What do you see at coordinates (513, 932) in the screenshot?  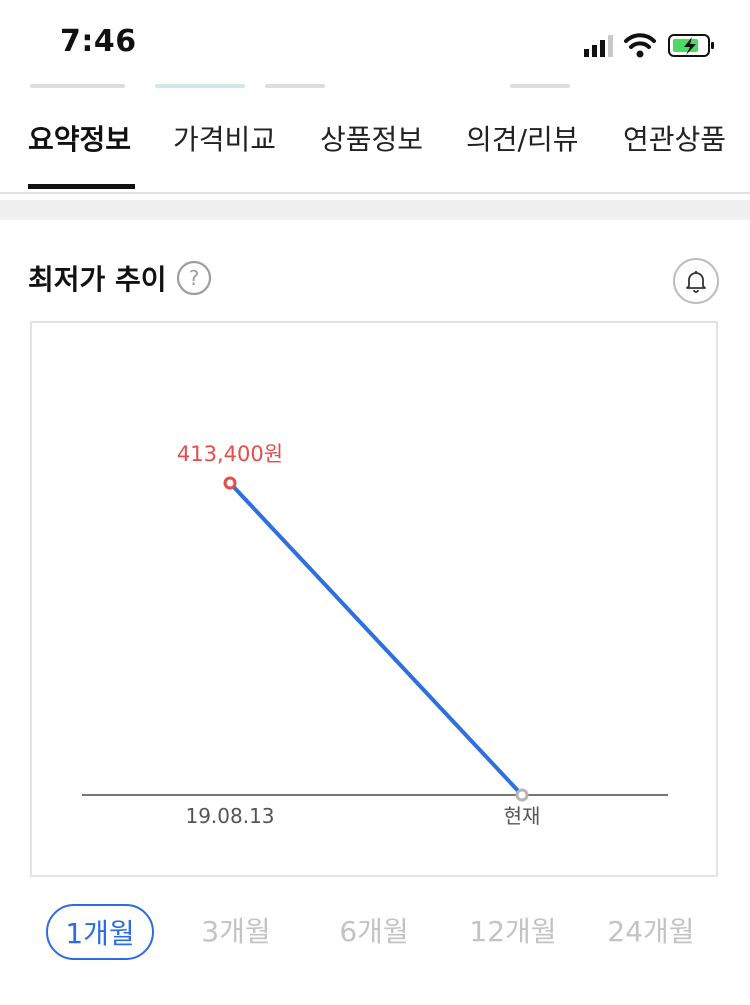 I see `period-12-months: 12개월` at bounding box center [513, 932].